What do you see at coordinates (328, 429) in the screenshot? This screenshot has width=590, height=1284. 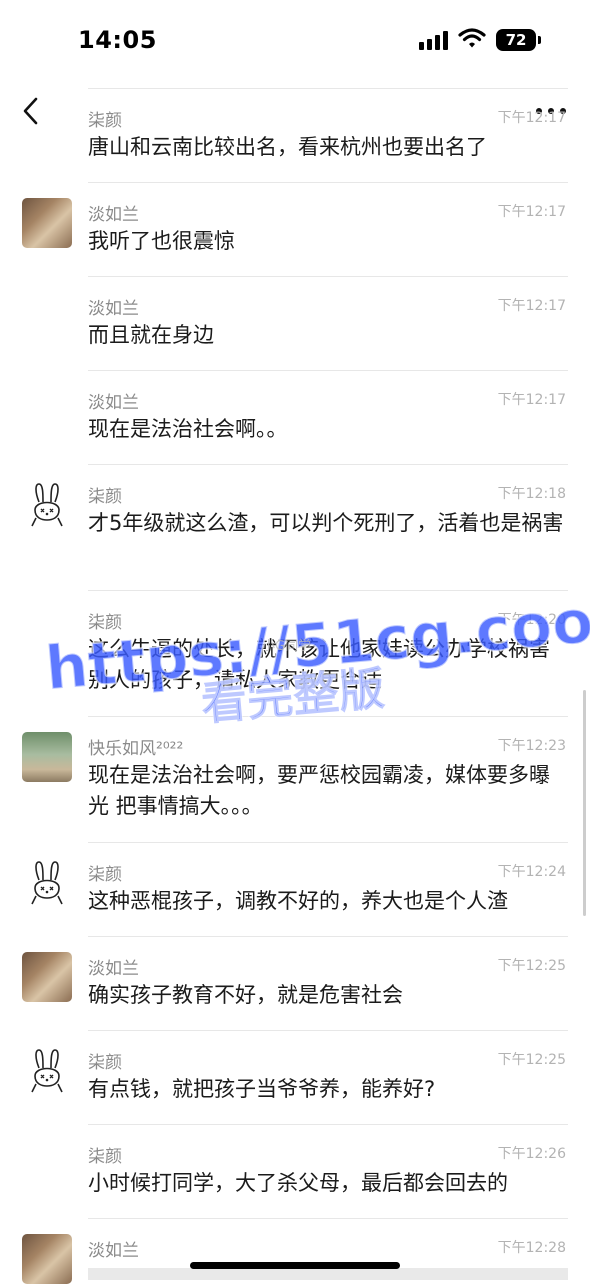 I see `message-text: 现在是法治社会啊。。` at bounding box center [328, 429].